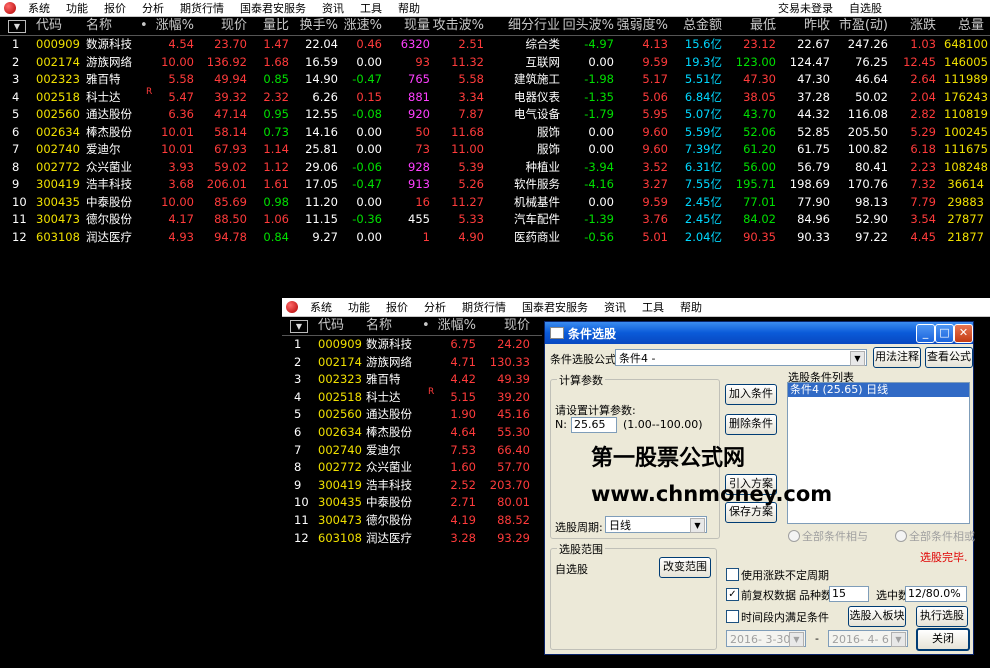 This screenshot has height=668, width=990. Describe the element at coordinates (949, 357) in the screenshot. I see `view-formula-button: 查看公式` at that location.